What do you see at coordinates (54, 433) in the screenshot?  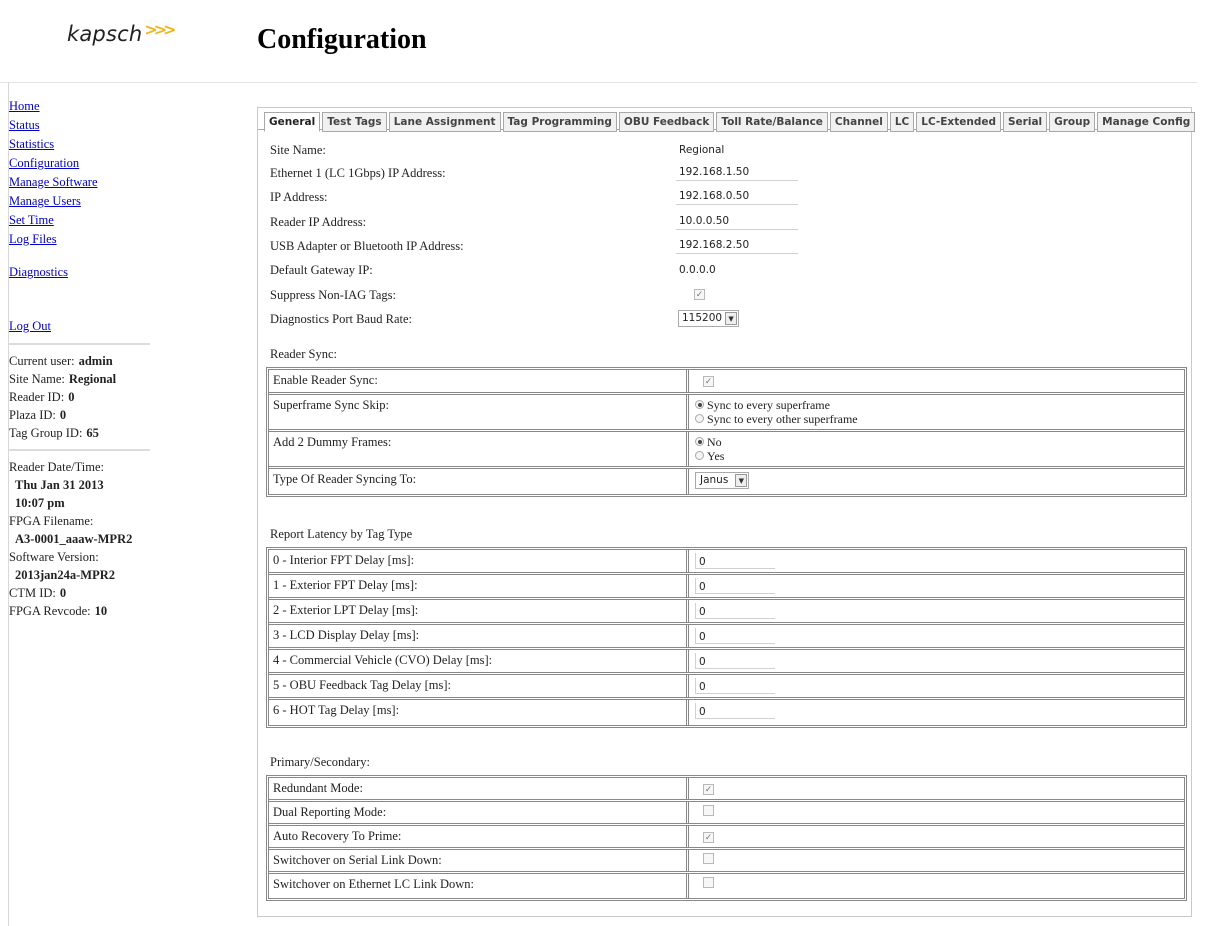 I see `tag-group-id-line: Tag Group ID: 65` at bounding box center [54, 433].